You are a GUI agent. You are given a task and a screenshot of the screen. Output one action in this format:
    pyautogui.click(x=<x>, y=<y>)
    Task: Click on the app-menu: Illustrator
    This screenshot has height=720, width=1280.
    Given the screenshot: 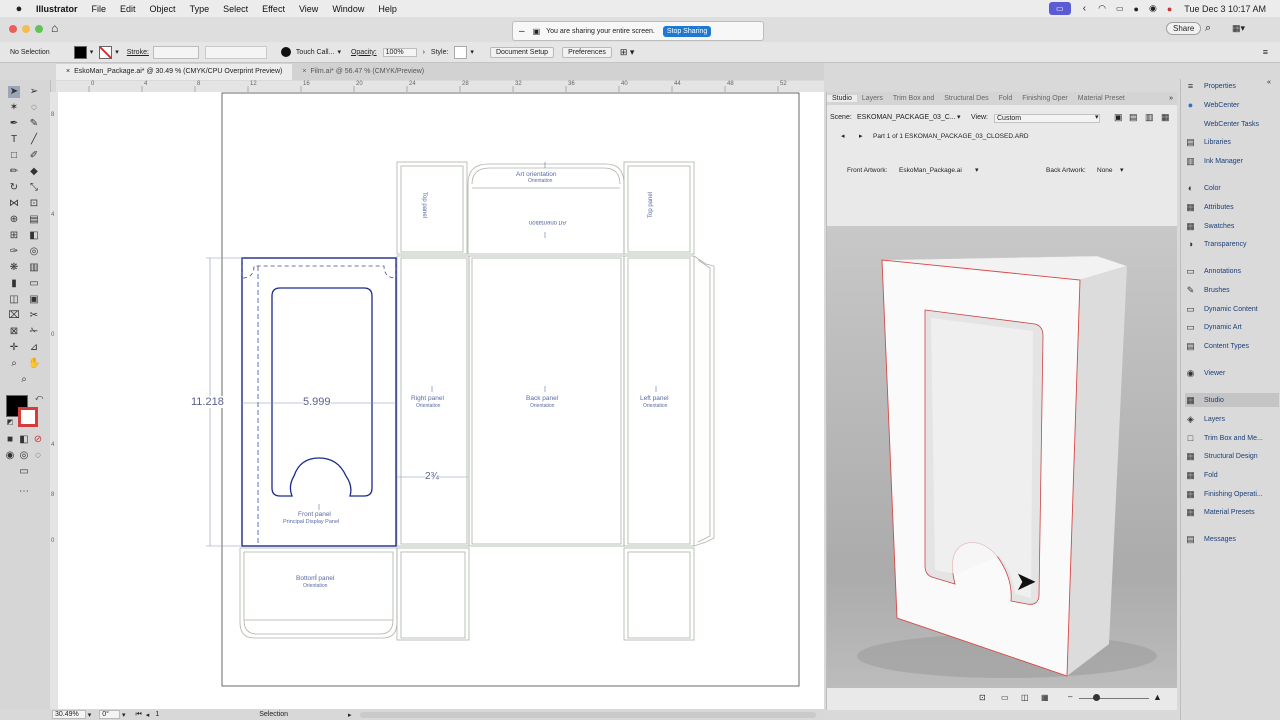 What is the action you would take?
    pyautogui.click(x=57, y=9)
    